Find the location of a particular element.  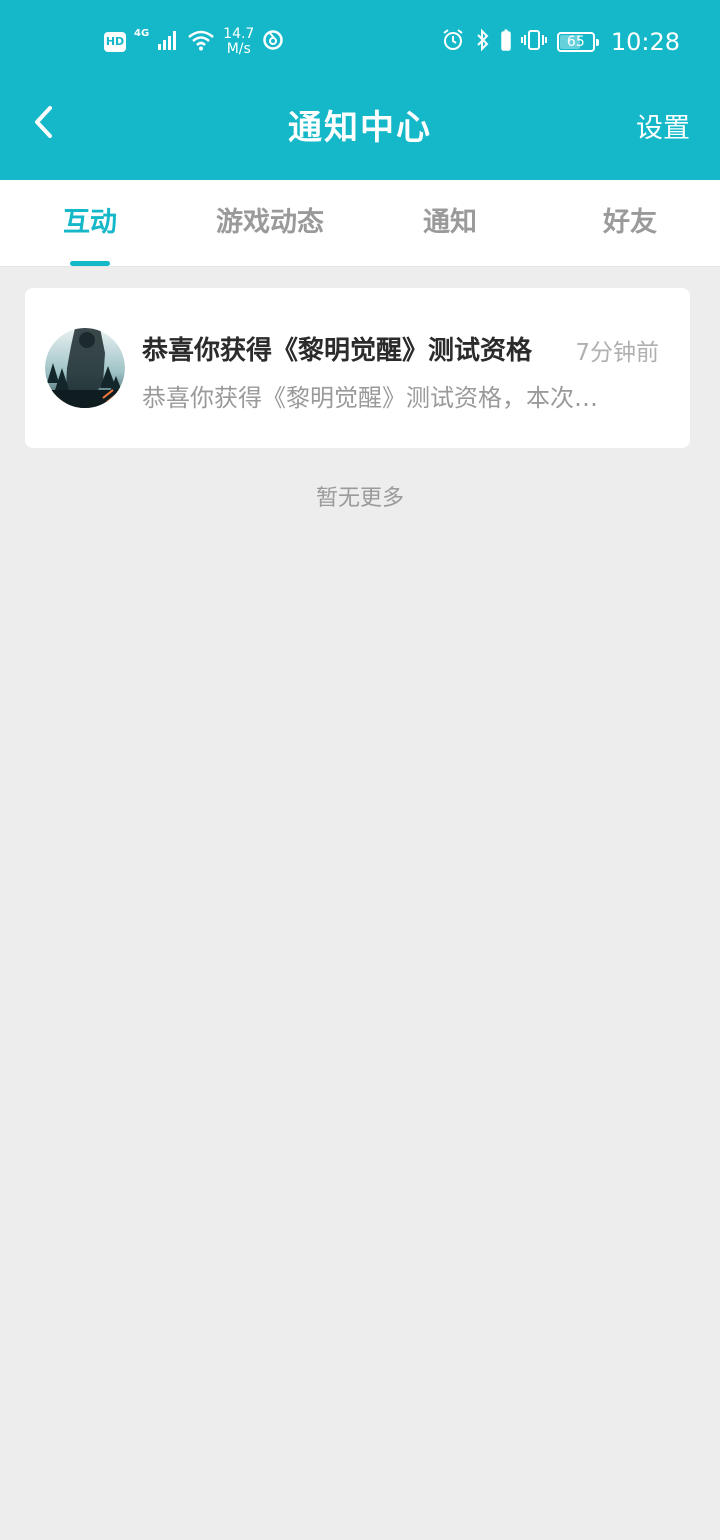

network-speed: 14.7 M/s is located at coordinates (238, 42).